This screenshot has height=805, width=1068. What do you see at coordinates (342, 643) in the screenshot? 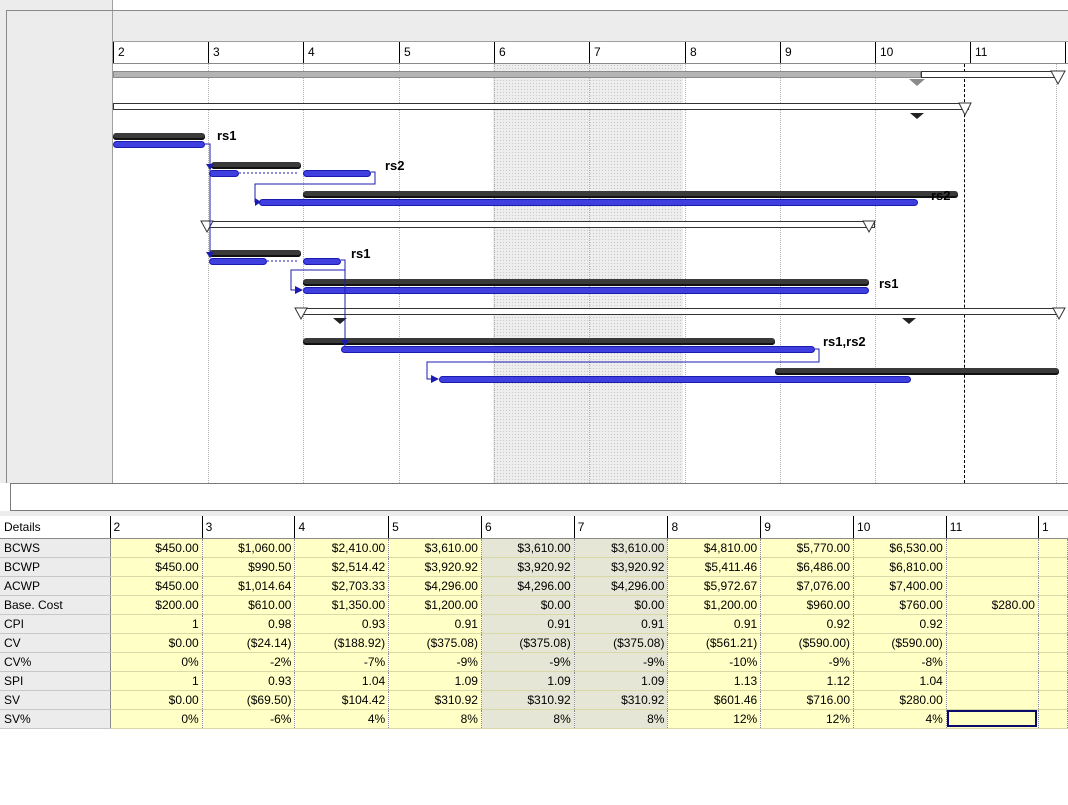
I see `details-cell: ($188.92)` at bounding box center [342, 643].